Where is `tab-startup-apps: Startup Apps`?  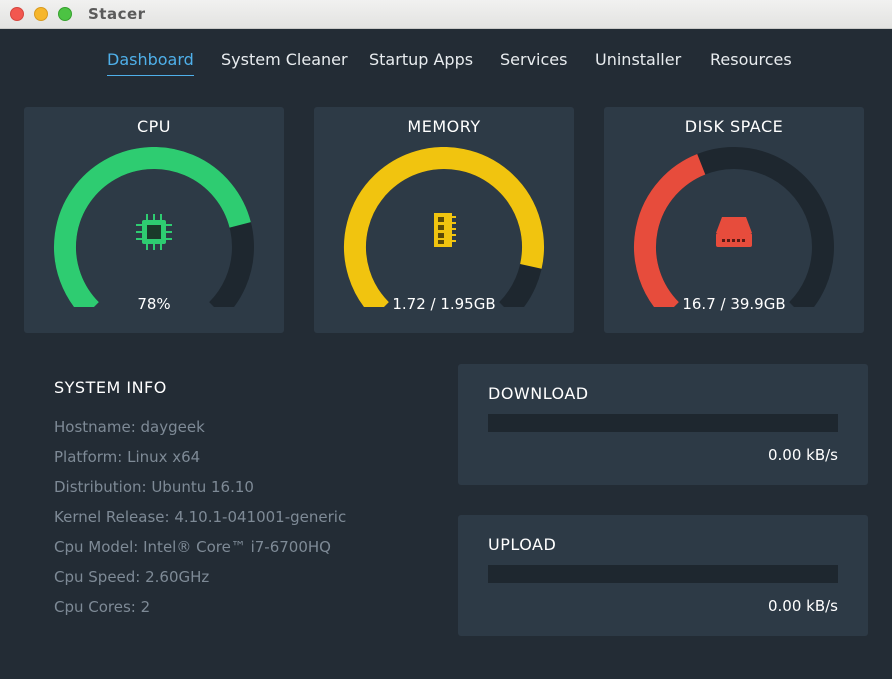 tab-startup-apps: Startup Apps is located at coordinates (421, 62).